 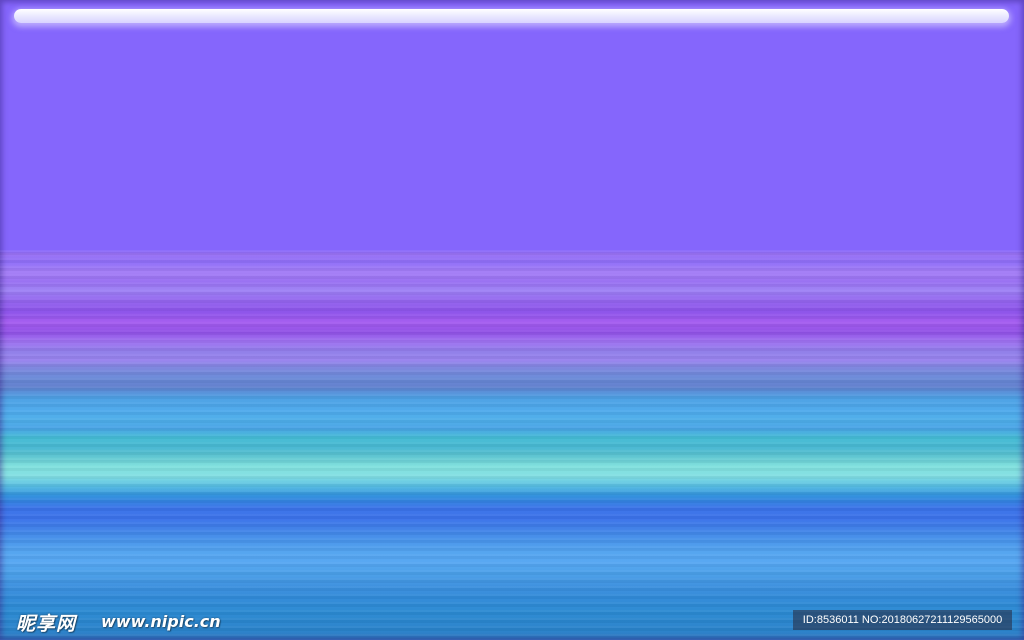 I want to click on image-id-badge: ID:8536011 NO:20180627211129565000, so click(x=902, y=620).